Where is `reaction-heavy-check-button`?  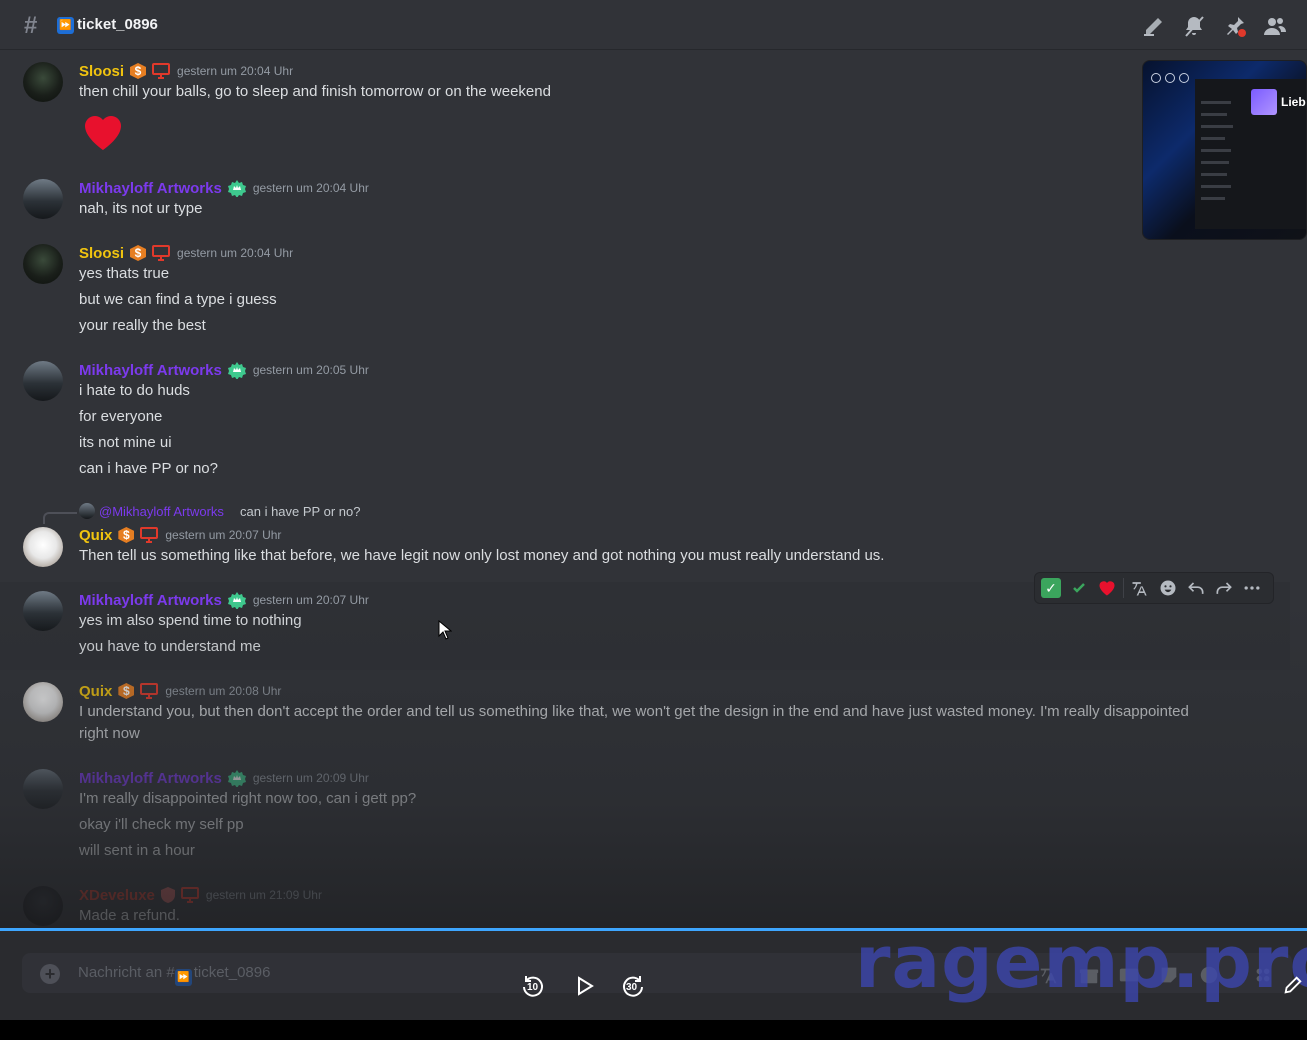 reaction-heavy-check-button is located at coordinates (1079, 588).